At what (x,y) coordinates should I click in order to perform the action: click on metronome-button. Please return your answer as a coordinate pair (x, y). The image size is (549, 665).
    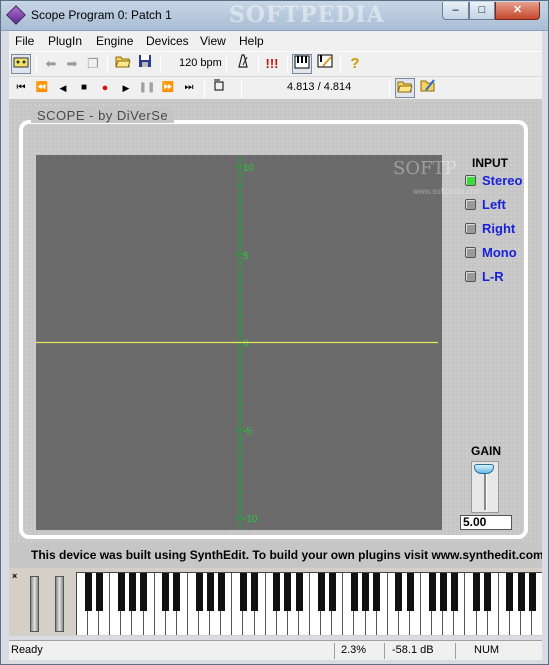
    Looking at the image, I should click on (243, 64).